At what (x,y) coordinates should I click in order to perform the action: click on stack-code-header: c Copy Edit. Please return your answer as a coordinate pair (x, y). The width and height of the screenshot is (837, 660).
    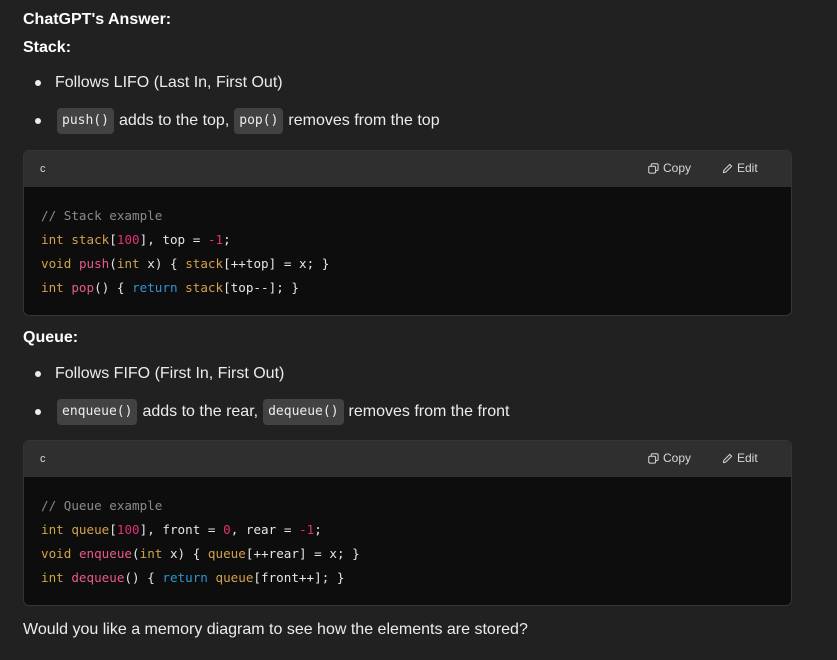
    Looking at the image, I should click on (407, 169).